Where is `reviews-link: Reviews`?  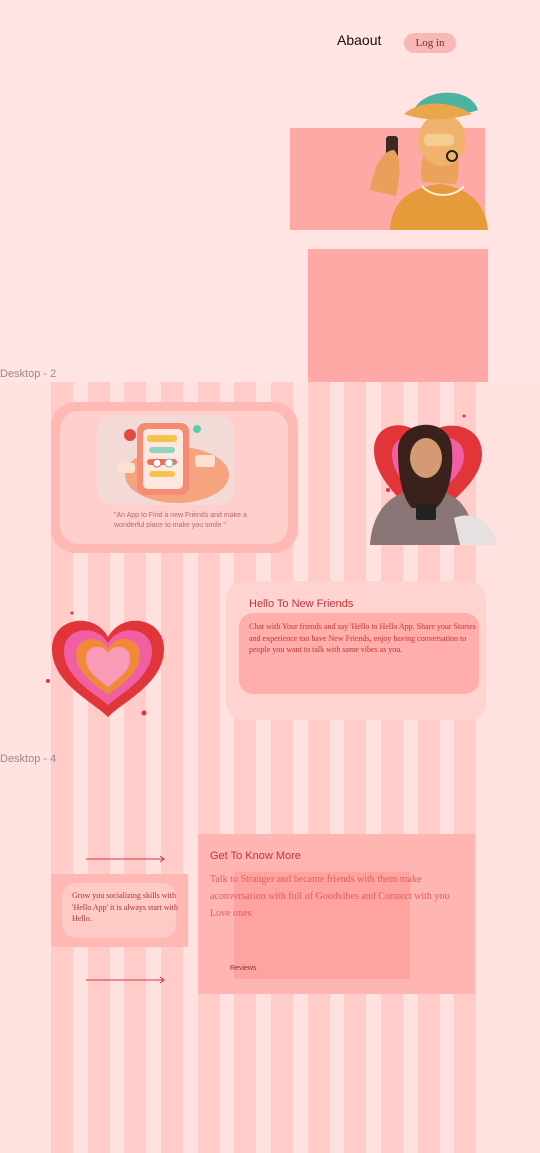 reviews-link: Reviews is located at coordinates (243, 968).